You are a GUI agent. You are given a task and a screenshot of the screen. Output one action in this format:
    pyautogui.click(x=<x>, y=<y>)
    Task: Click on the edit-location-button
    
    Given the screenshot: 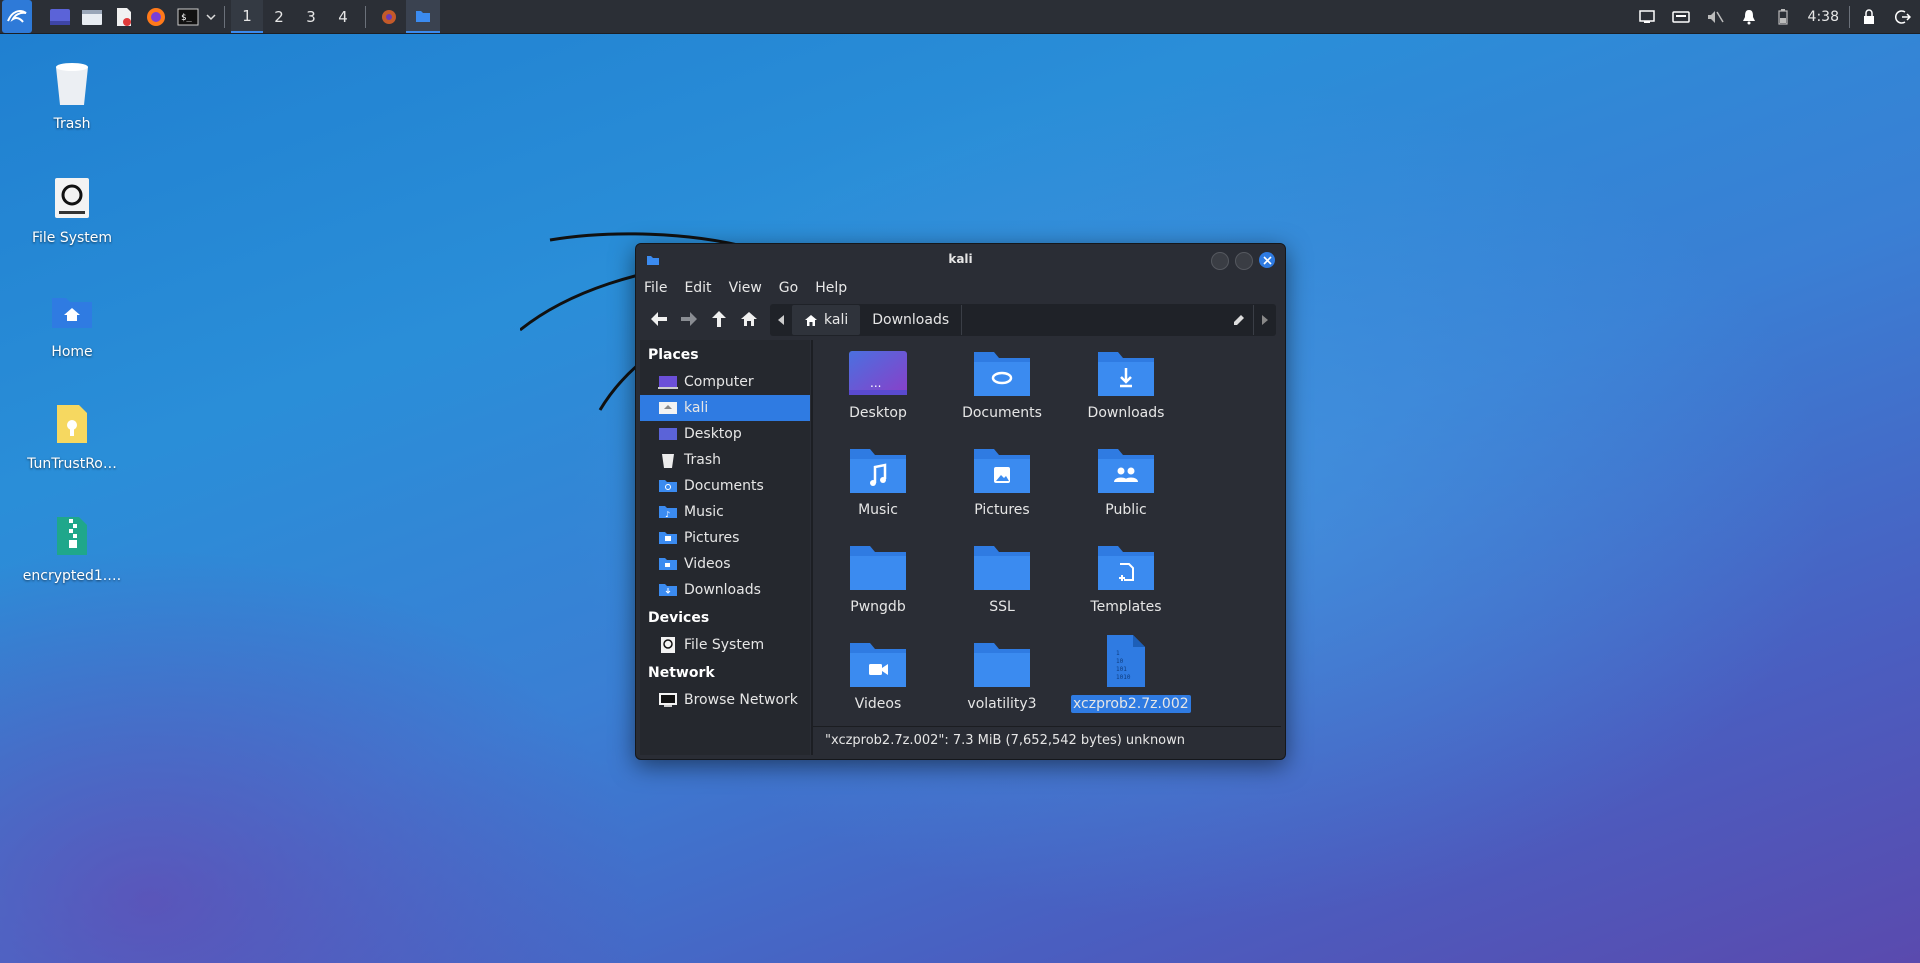 What is the action you would take?
    pyautogui.click(x=1239, y=320)
    